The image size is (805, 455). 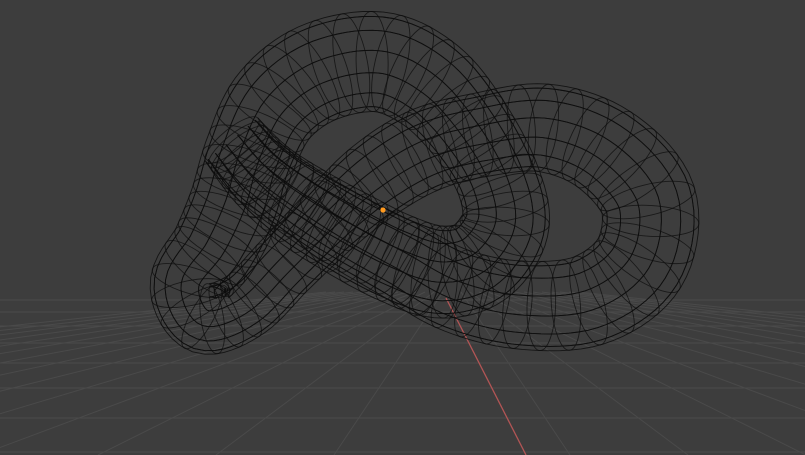 I want to click on x-axis-line, so click(x=486, y=376).